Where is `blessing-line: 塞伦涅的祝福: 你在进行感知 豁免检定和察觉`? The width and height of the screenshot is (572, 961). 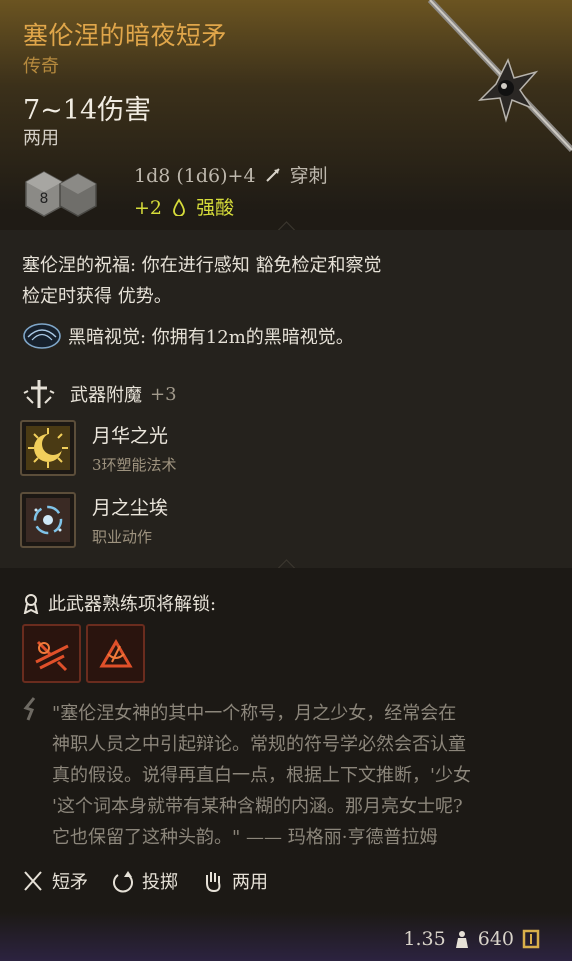 blessing-line: 塞伦涅的祝福: 你在进行感知 豁免检定和察觉 is located at coordinates (202, 265).